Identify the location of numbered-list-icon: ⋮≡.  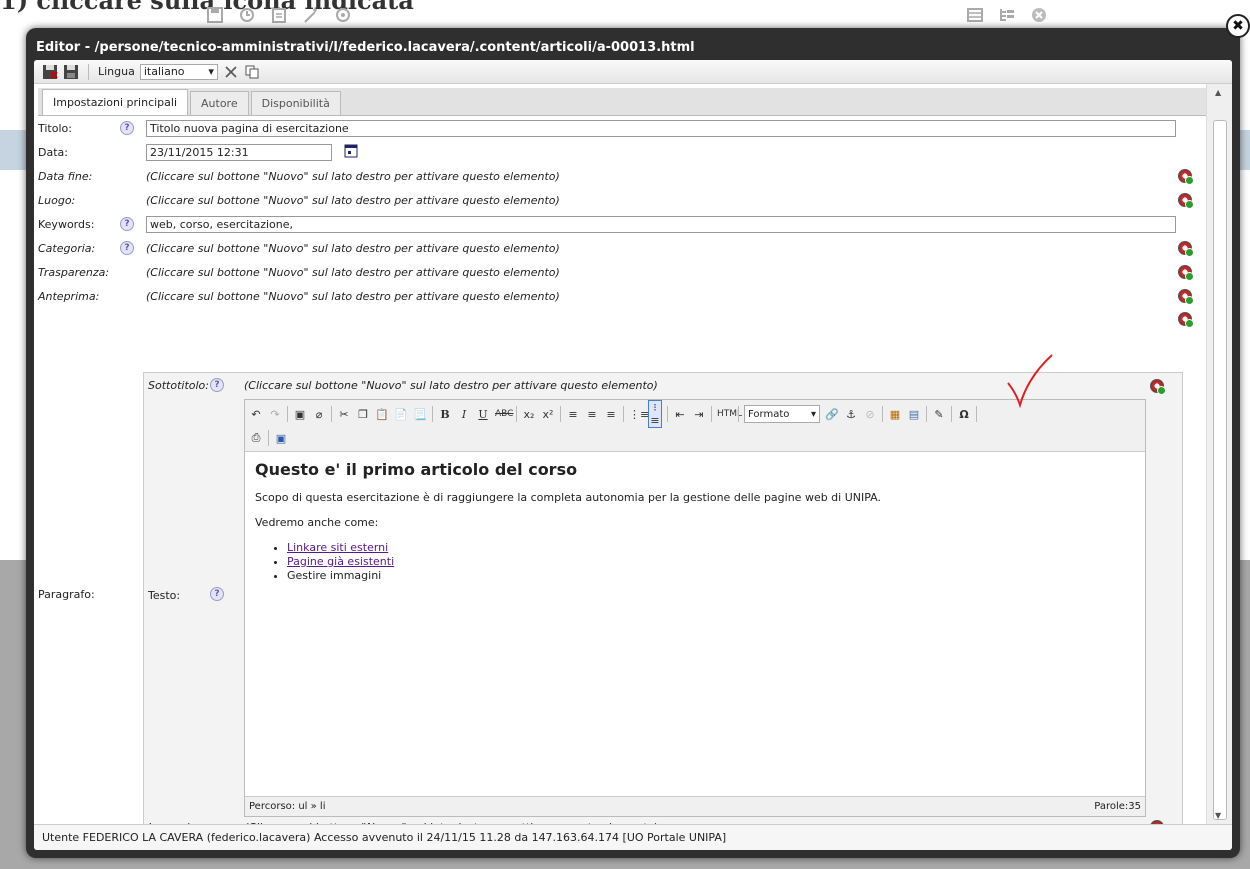
(639, 414).